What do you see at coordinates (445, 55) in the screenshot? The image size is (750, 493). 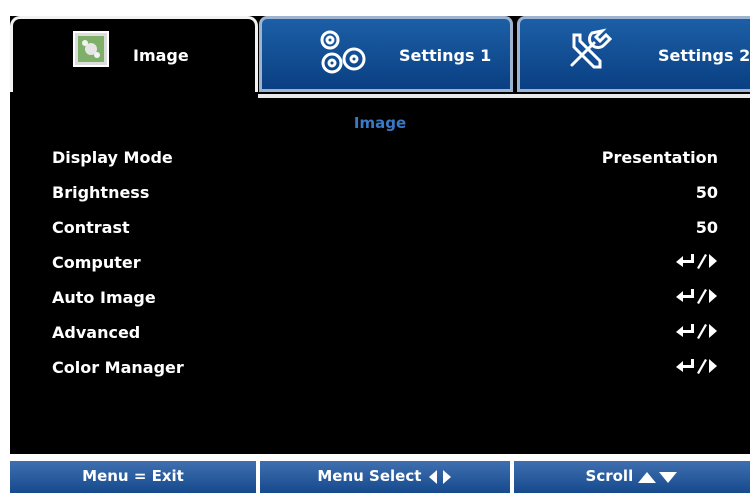 I see `tab-label: Settings 1` at bounding box center [445, 55].